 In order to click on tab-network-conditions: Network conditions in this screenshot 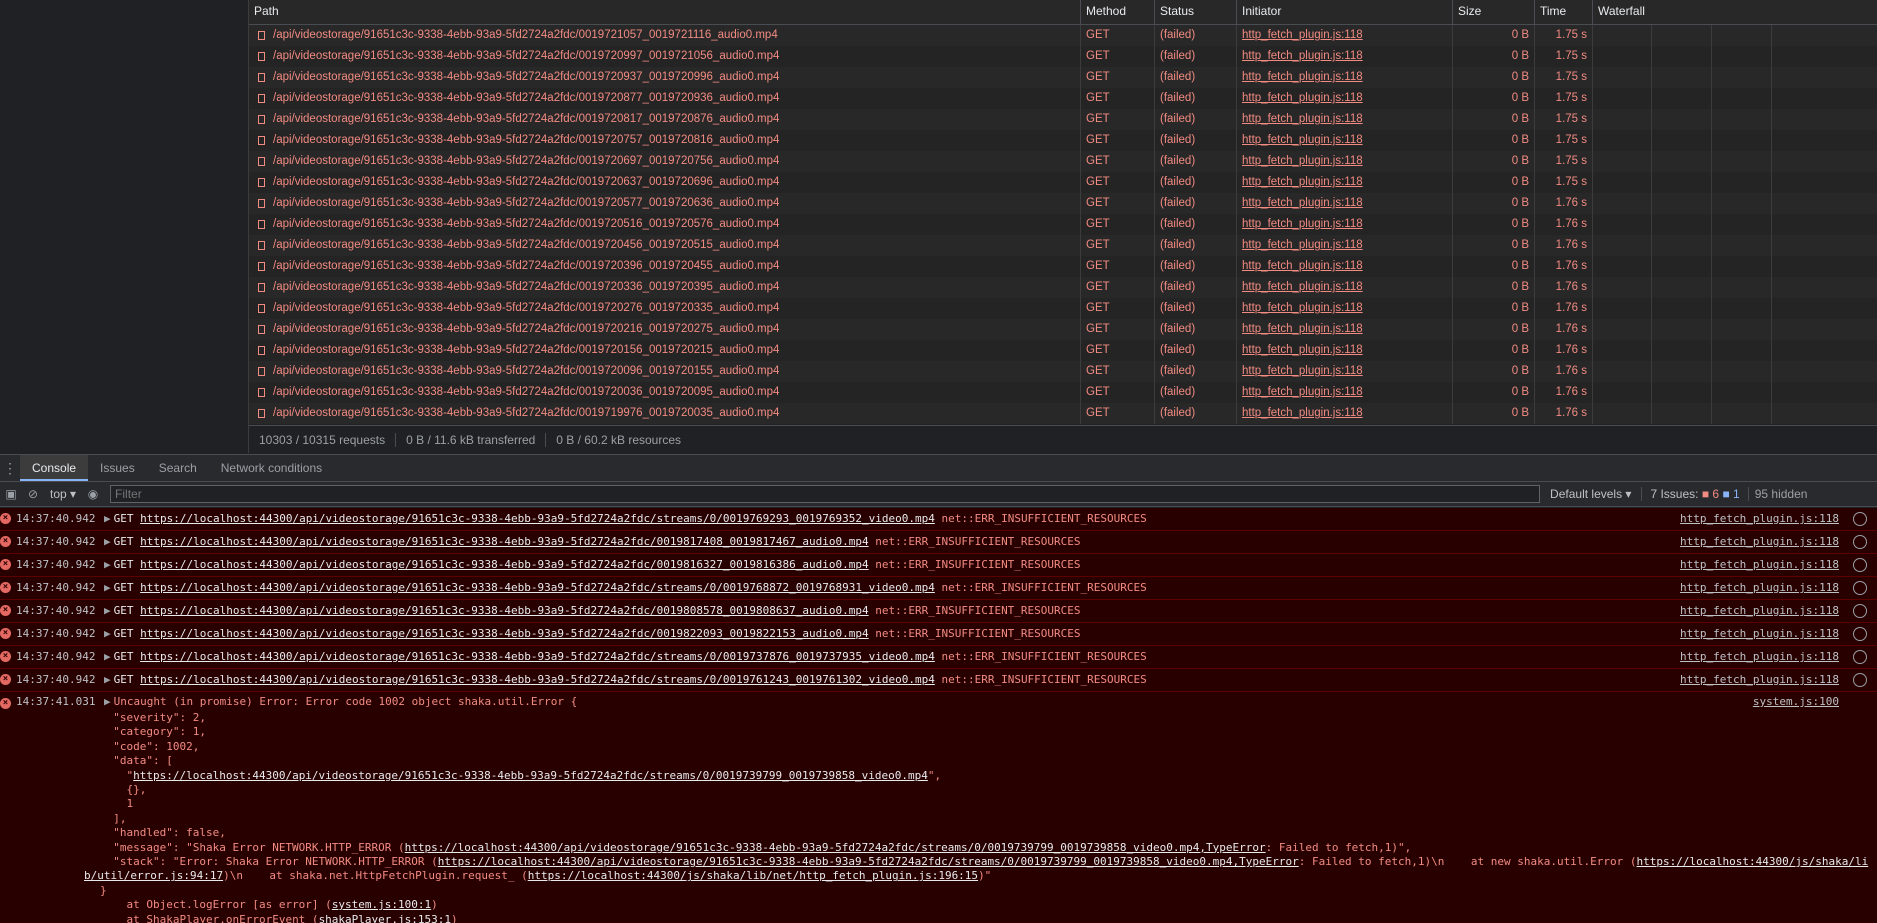, I will do `click(271, 468)`.